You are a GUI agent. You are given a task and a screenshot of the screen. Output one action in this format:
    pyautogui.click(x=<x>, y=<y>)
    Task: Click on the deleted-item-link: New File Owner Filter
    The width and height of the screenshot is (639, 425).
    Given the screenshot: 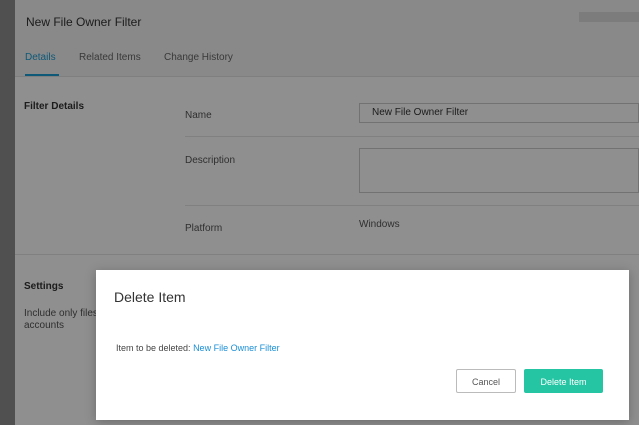 What is the action you would take?
    pyautogui.click(x=236, y=348)
    